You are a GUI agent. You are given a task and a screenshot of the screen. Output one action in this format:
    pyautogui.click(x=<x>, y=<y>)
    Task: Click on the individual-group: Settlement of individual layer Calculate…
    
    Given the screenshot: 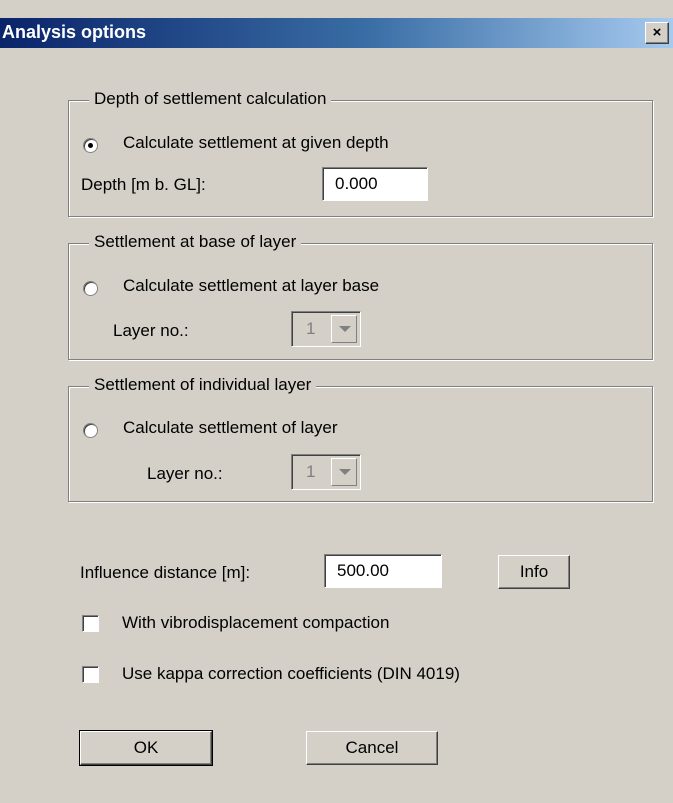 What is the action you would take?
    pyautogui.click(x=360, y=438)
    